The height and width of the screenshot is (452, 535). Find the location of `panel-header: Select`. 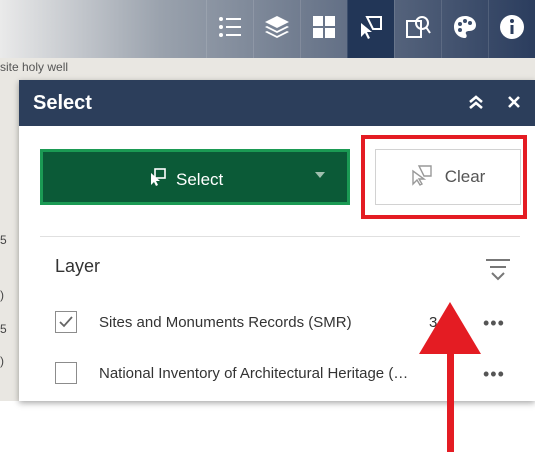

panel-header: Select is located at coordinates (277, 103).